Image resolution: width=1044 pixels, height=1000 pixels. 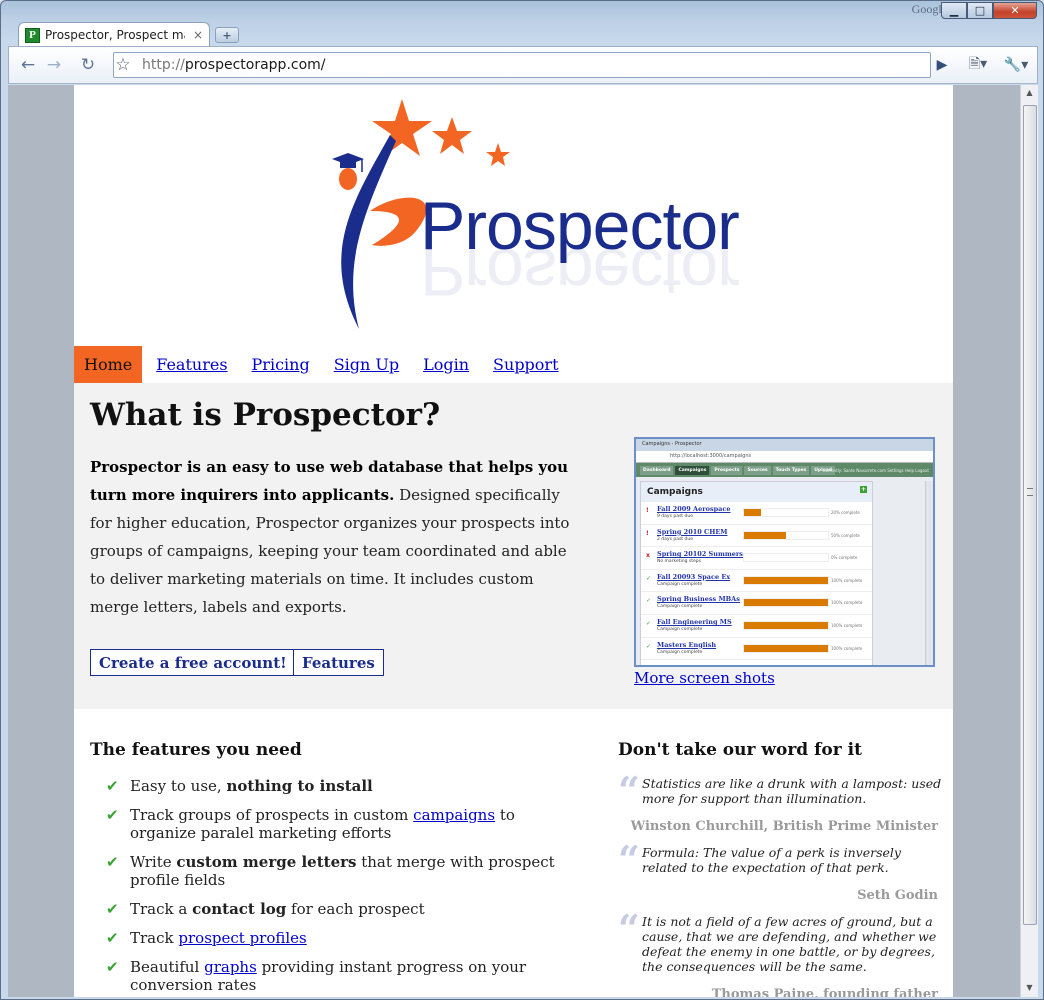 I want to click on nav-login: Login, so click(x=446, y=364).